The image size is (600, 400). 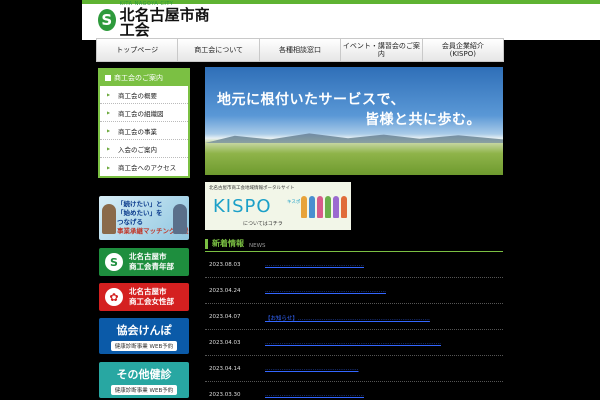 I want to click on news-date: 2023.04.03, so click(x=225, y=343).